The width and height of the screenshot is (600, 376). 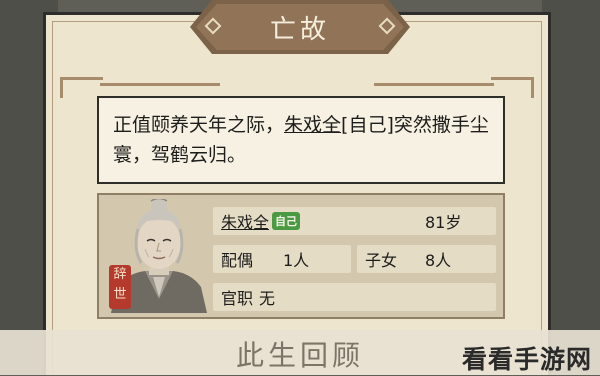 What do you see at coordinates (438, 260) in the screenshot?
I see `children-value: 8人` at bounding box center [438, 260].